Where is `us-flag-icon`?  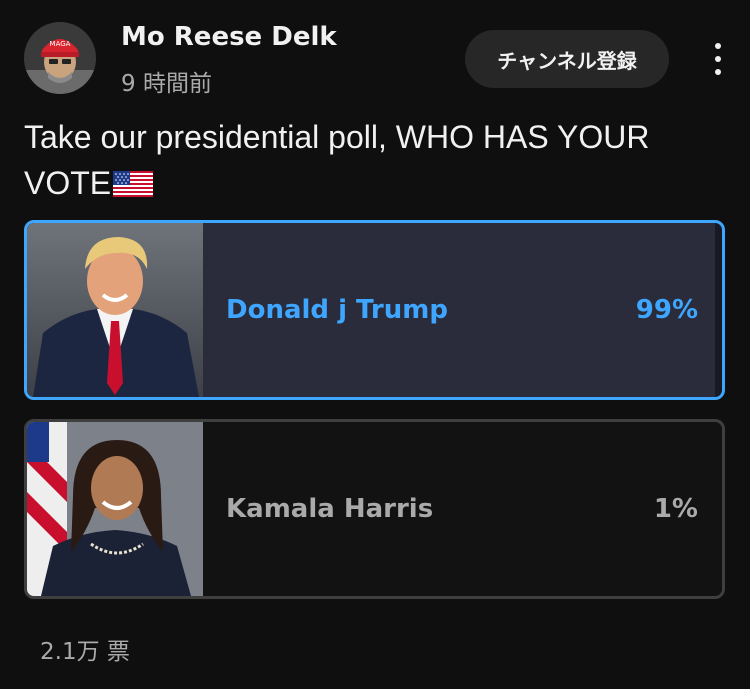 us-flag-icon is located at coordinates (133, 180).